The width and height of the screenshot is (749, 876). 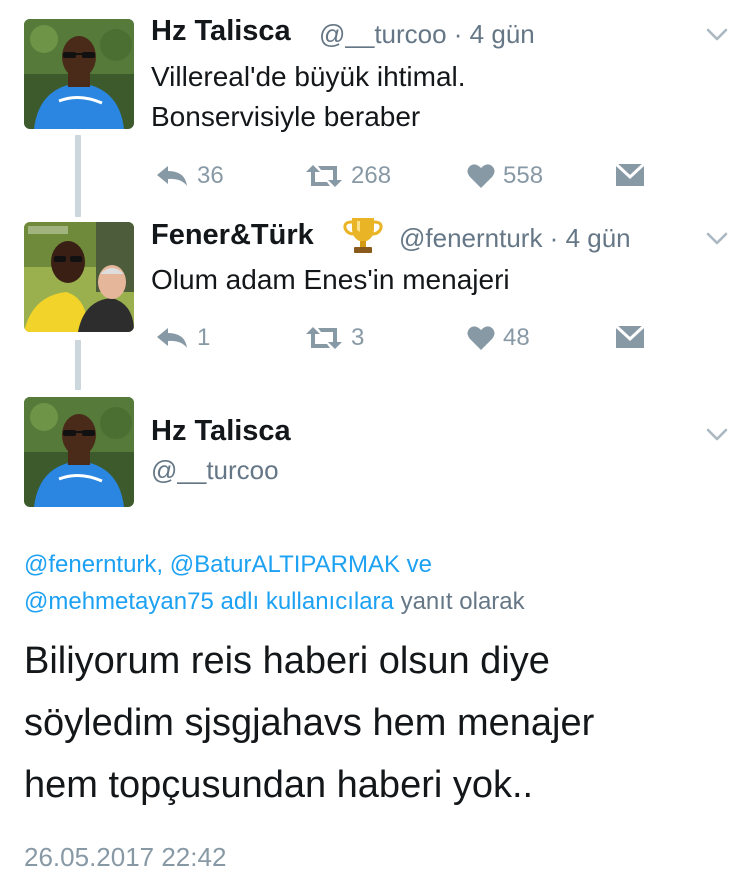 I want to click on tweet-text-line: Bonservisiyle beraber, so click(x=286, y=116).